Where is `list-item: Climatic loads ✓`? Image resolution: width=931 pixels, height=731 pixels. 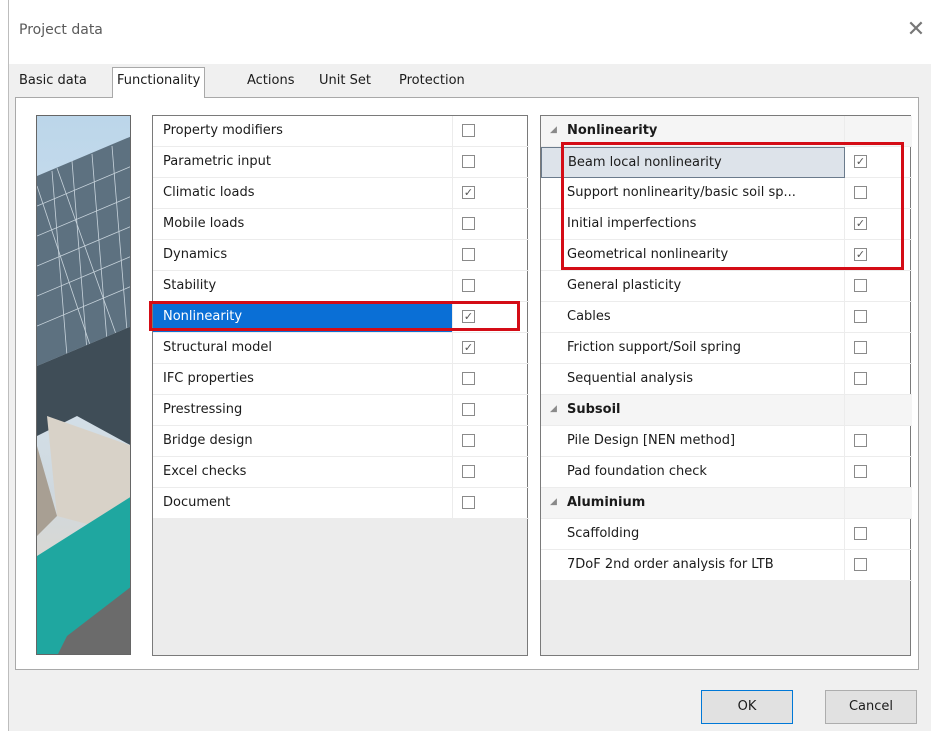
list-item: Climatic loads ✓ is located at coordinates (341, 193).